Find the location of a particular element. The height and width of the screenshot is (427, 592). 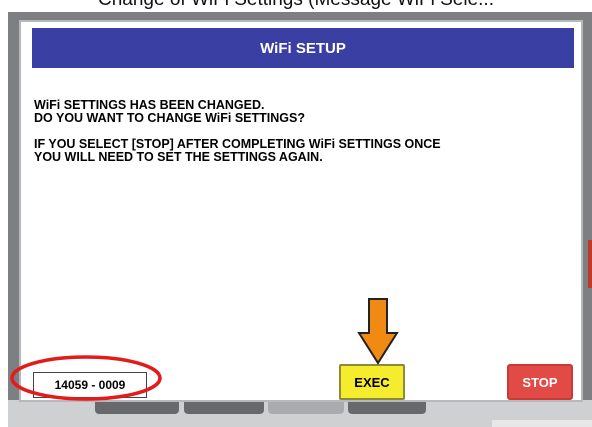

side-indicator is located at coordinates (590, 264).